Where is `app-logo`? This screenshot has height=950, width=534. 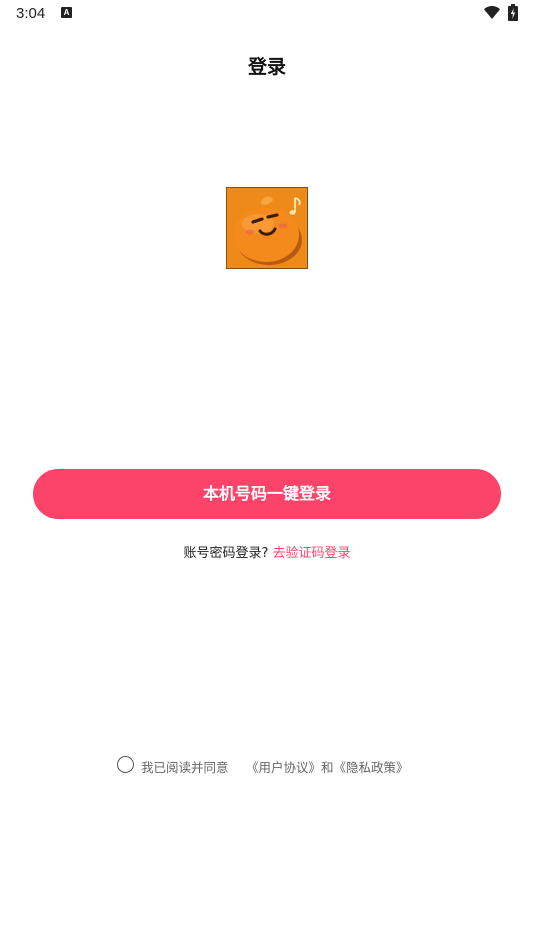
app-logo is located at coordinates (267, 228).